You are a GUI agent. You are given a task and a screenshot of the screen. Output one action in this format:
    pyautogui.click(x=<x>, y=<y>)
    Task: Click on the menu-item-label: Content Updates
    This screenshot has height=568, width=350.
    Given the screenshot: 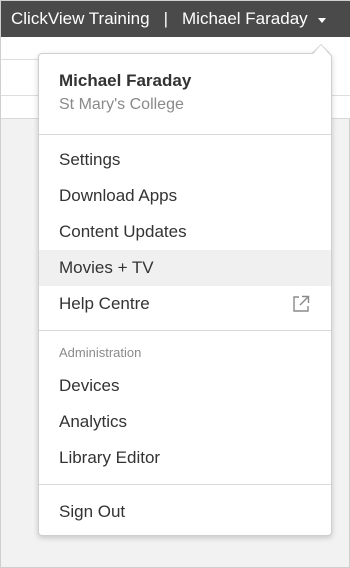 What is the action you would take?
    pyautogui.click(x=123, y=231)
    